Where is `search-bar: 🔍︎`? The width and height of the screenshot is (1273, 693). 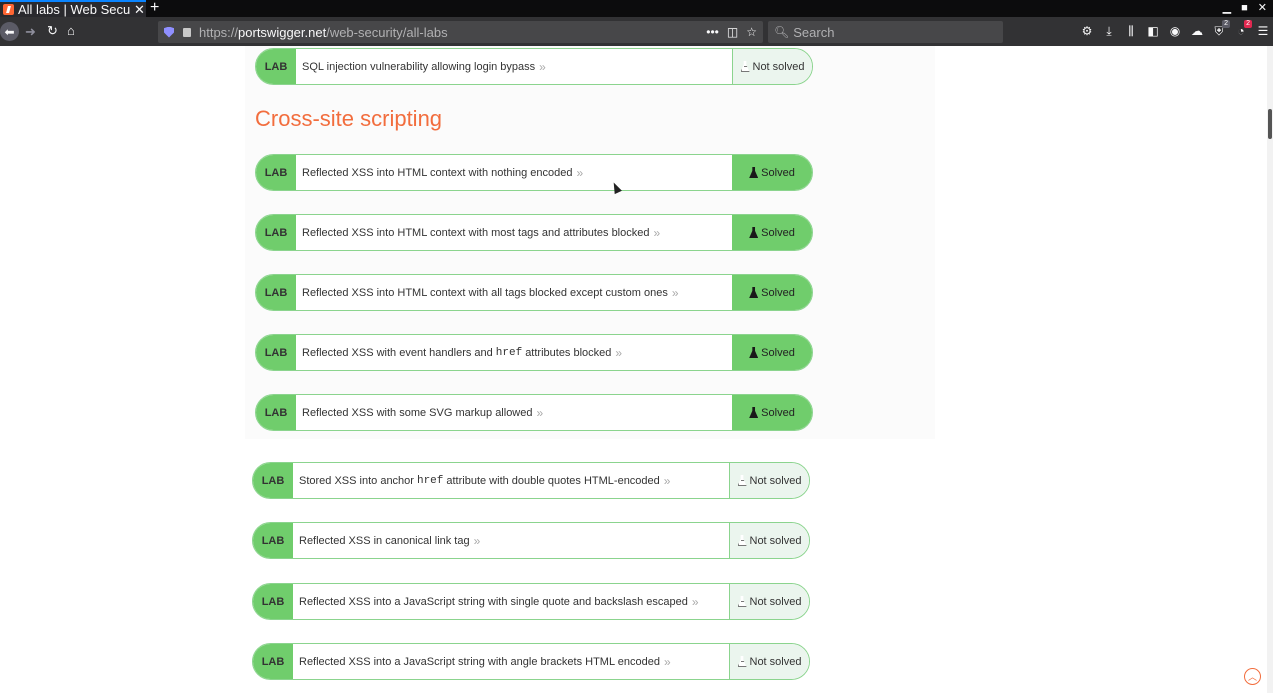 search-bar: 🔍︎ is located at coordinates (885, 32).